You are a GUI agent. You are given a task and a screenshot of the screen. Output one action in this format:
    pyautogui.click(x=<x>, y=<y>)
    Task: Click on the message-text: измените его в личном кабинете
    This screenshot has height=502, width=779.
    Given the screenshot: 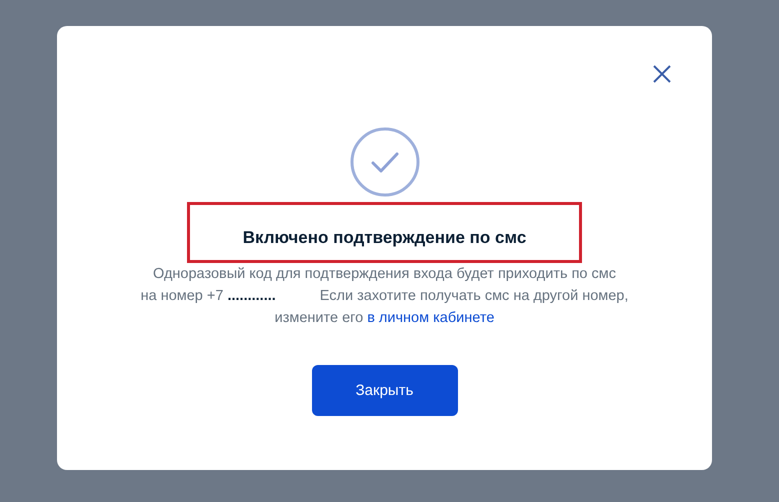 What is the action you would take?
    pyautogui.click(x=384, y=318)
    